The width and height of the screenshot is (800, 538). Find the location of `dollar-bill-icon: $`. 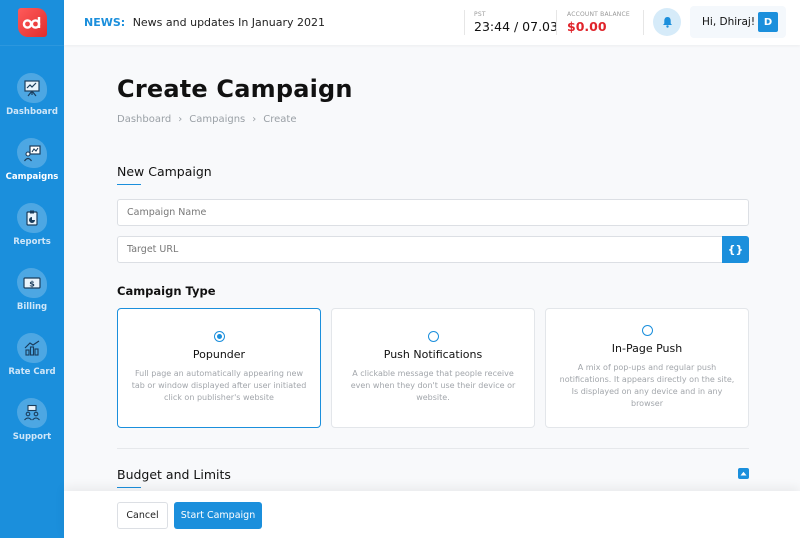

dollar-bill-icon: $ is located at coordinates (32, 283).